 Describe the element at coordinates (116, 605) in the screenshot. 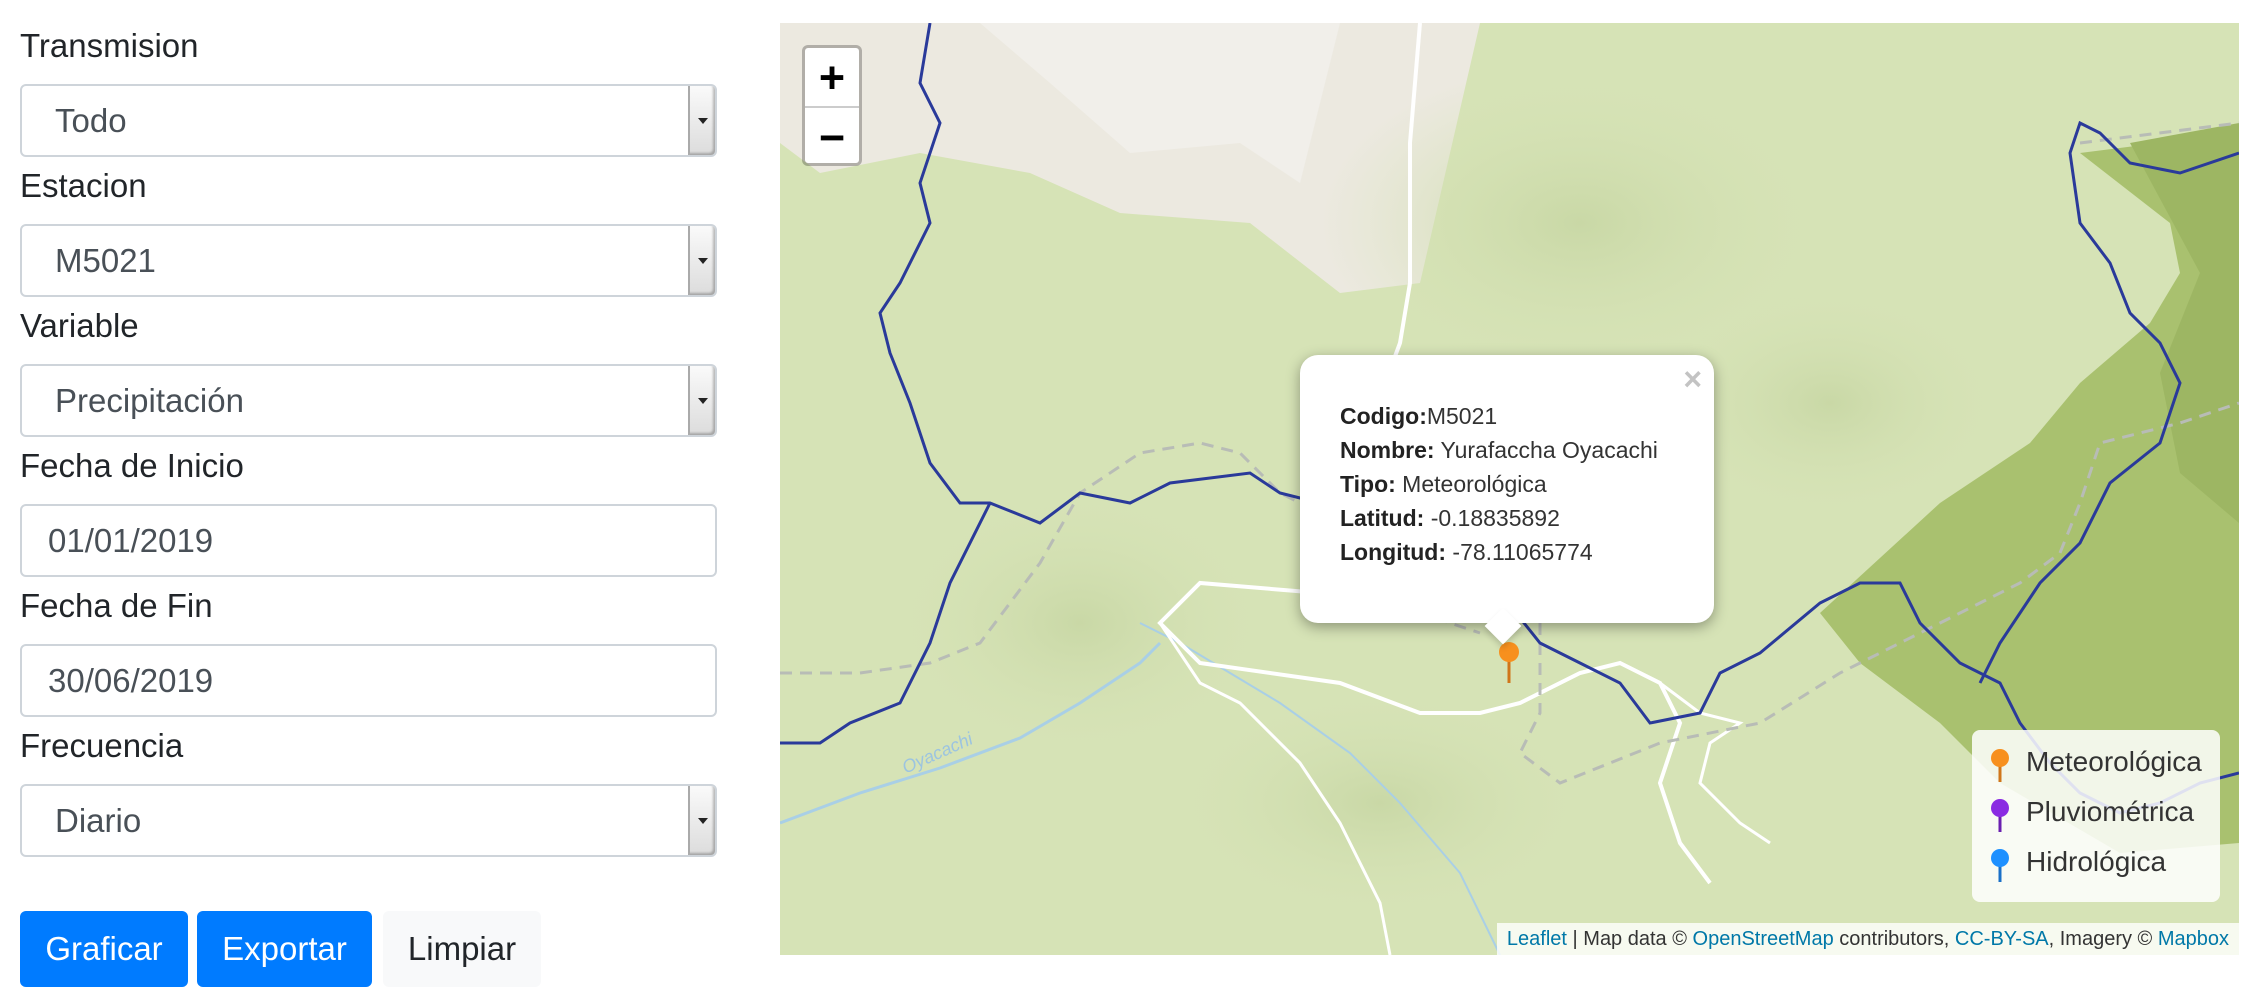

I see `fecha-fin-label: Fecha de Fin` at that location.